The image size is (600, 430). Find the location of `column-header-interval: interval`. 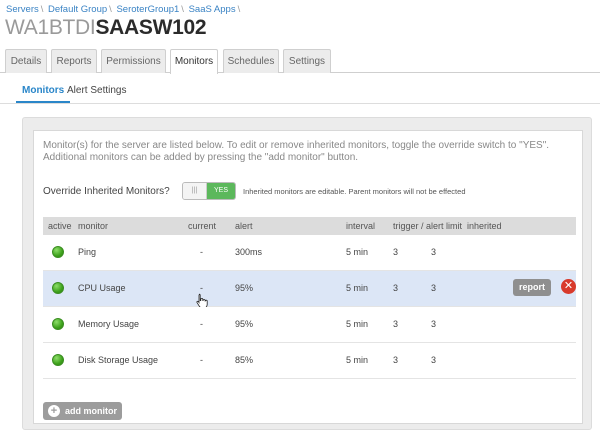

column-header-interval: interval is located at coordinates (361, 226).